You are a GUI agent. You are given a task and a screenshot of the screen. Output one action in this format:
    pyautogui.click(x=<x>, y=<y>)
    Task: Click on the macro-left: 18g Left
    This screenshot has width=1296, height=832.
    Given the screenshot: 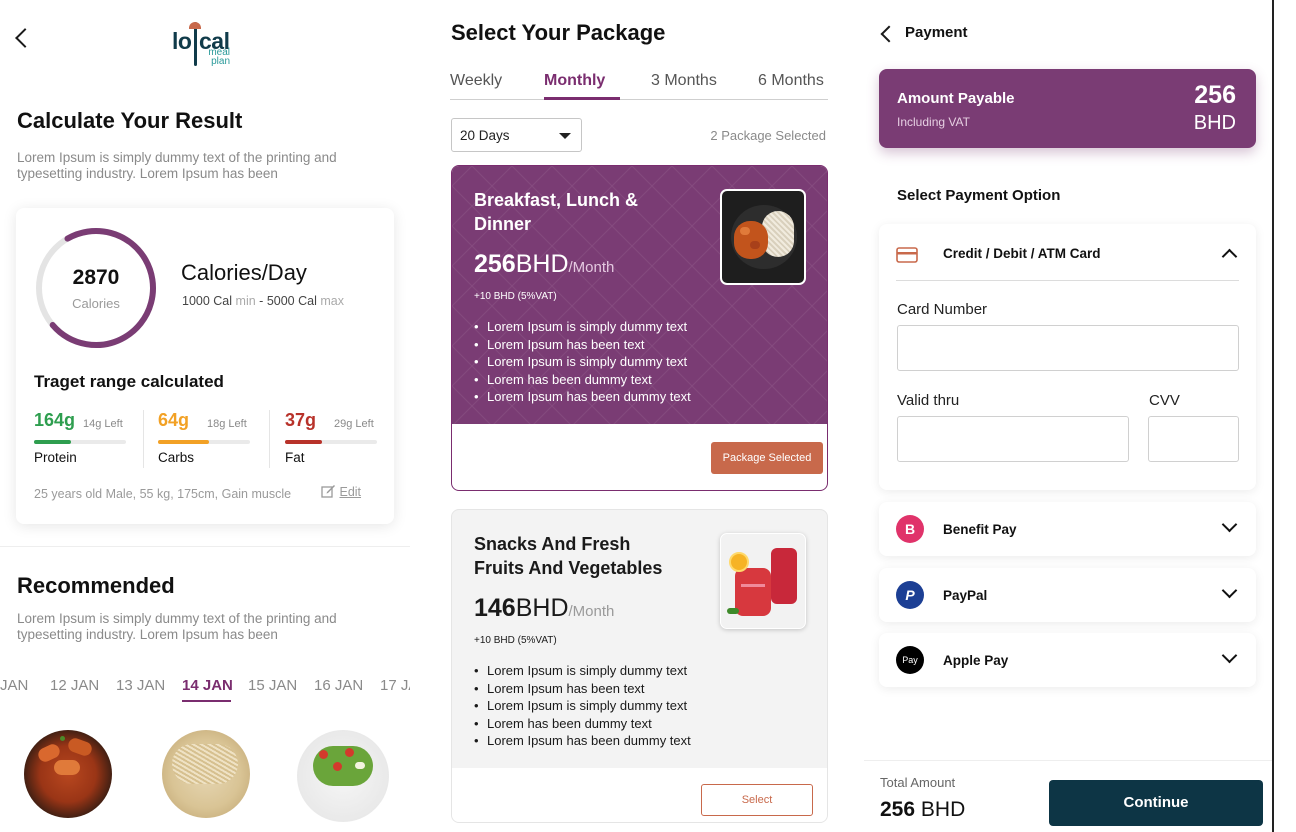 What is the action you would take?
    pyautogui.click(x=227, y=424)
    